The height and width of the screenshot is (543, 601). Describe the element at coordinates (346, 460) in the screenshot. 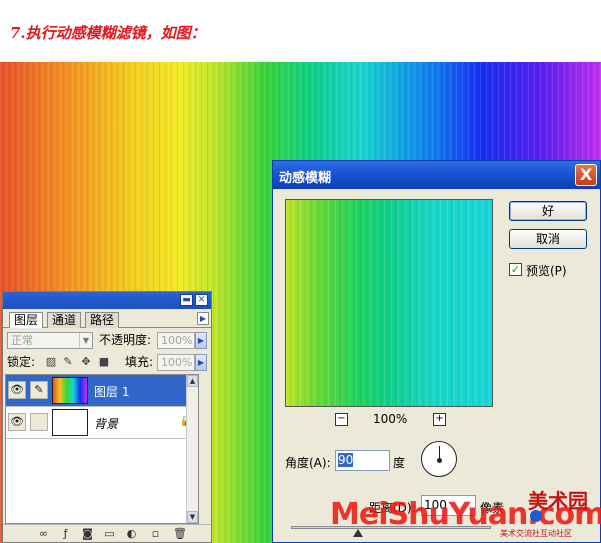

I see `angle-value: 90` at that location.